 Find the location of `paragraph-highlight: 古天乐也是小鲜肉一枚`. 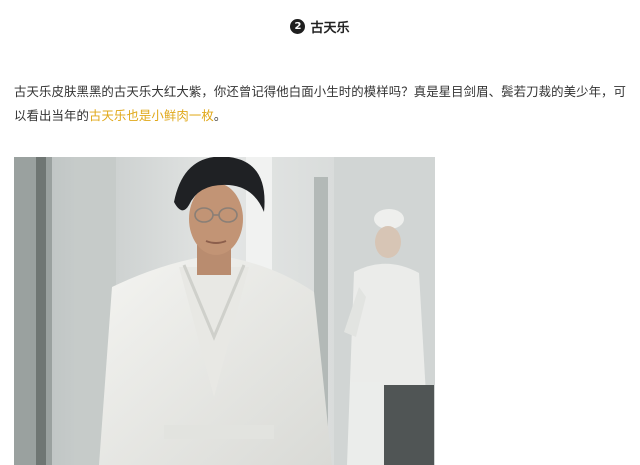

paragraph-highlight: 古天乐也是小鲜肉一枚 is located at coordinates (151, 115).